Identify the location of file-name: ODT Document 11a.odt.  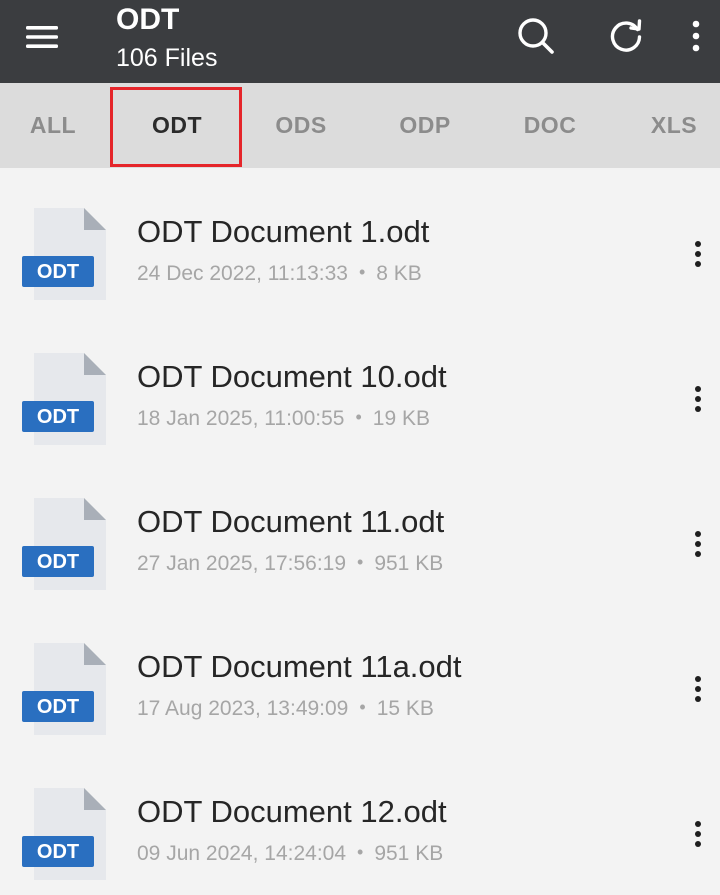
(299, 666).